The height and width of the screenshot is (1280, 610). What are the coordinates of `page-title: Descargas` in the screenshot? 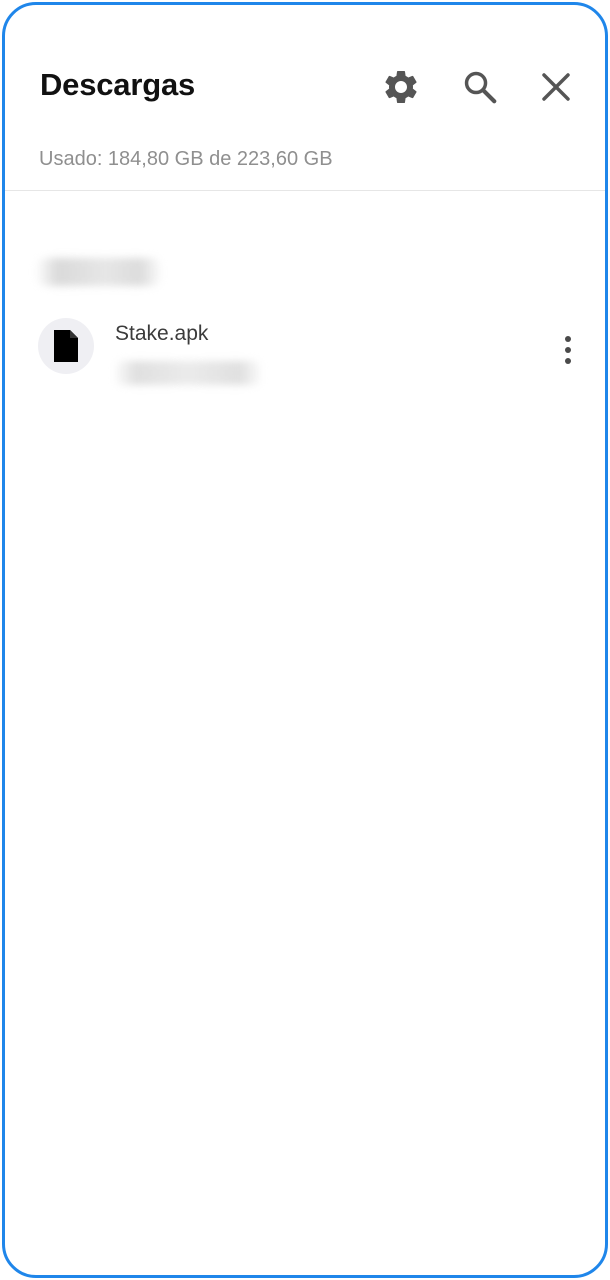 It's located at (118, 84).